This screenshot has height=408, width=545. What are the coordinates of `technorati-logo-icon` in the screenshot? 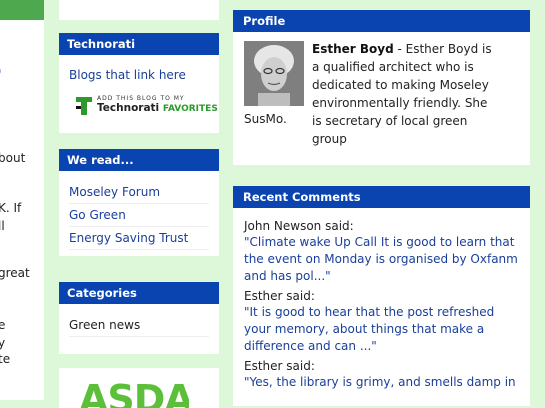 It's located at (84, 106).